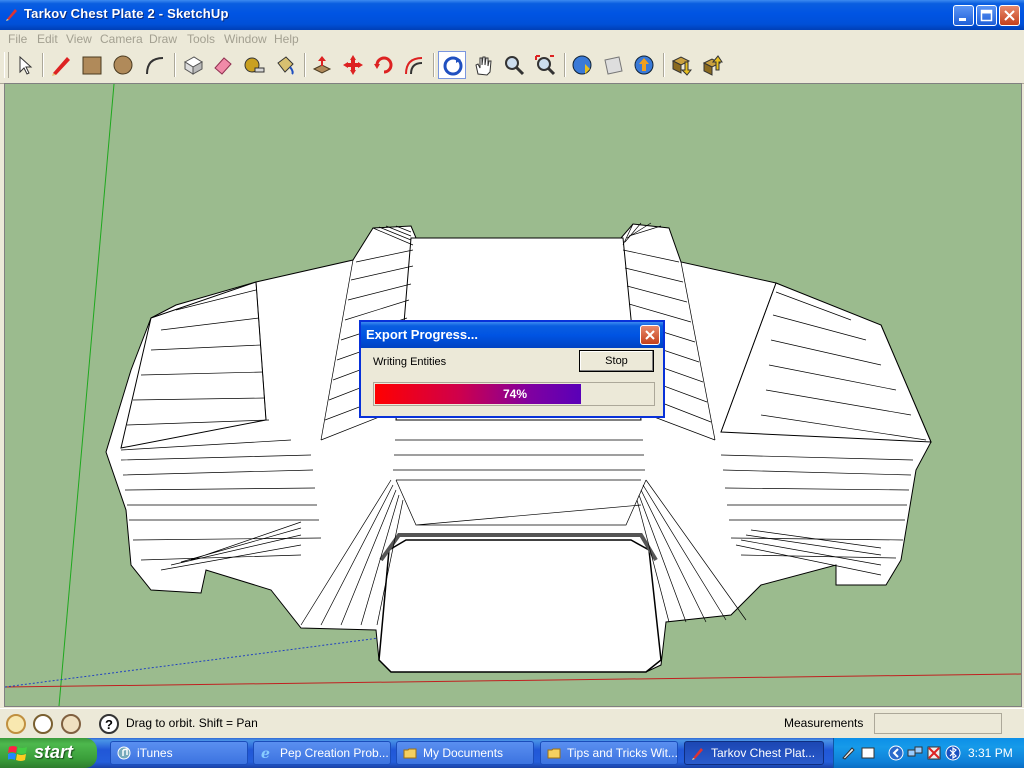  Describe the element at coordinates (697, 754) in the screenshot. I see `sketchup-icon` at that location.